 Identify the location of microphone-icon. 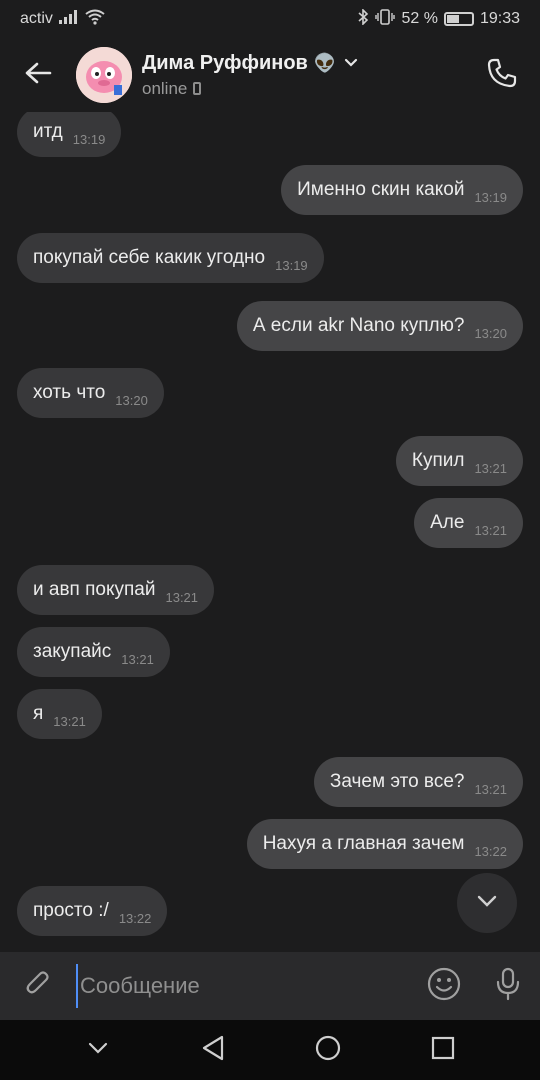
(508, 986).